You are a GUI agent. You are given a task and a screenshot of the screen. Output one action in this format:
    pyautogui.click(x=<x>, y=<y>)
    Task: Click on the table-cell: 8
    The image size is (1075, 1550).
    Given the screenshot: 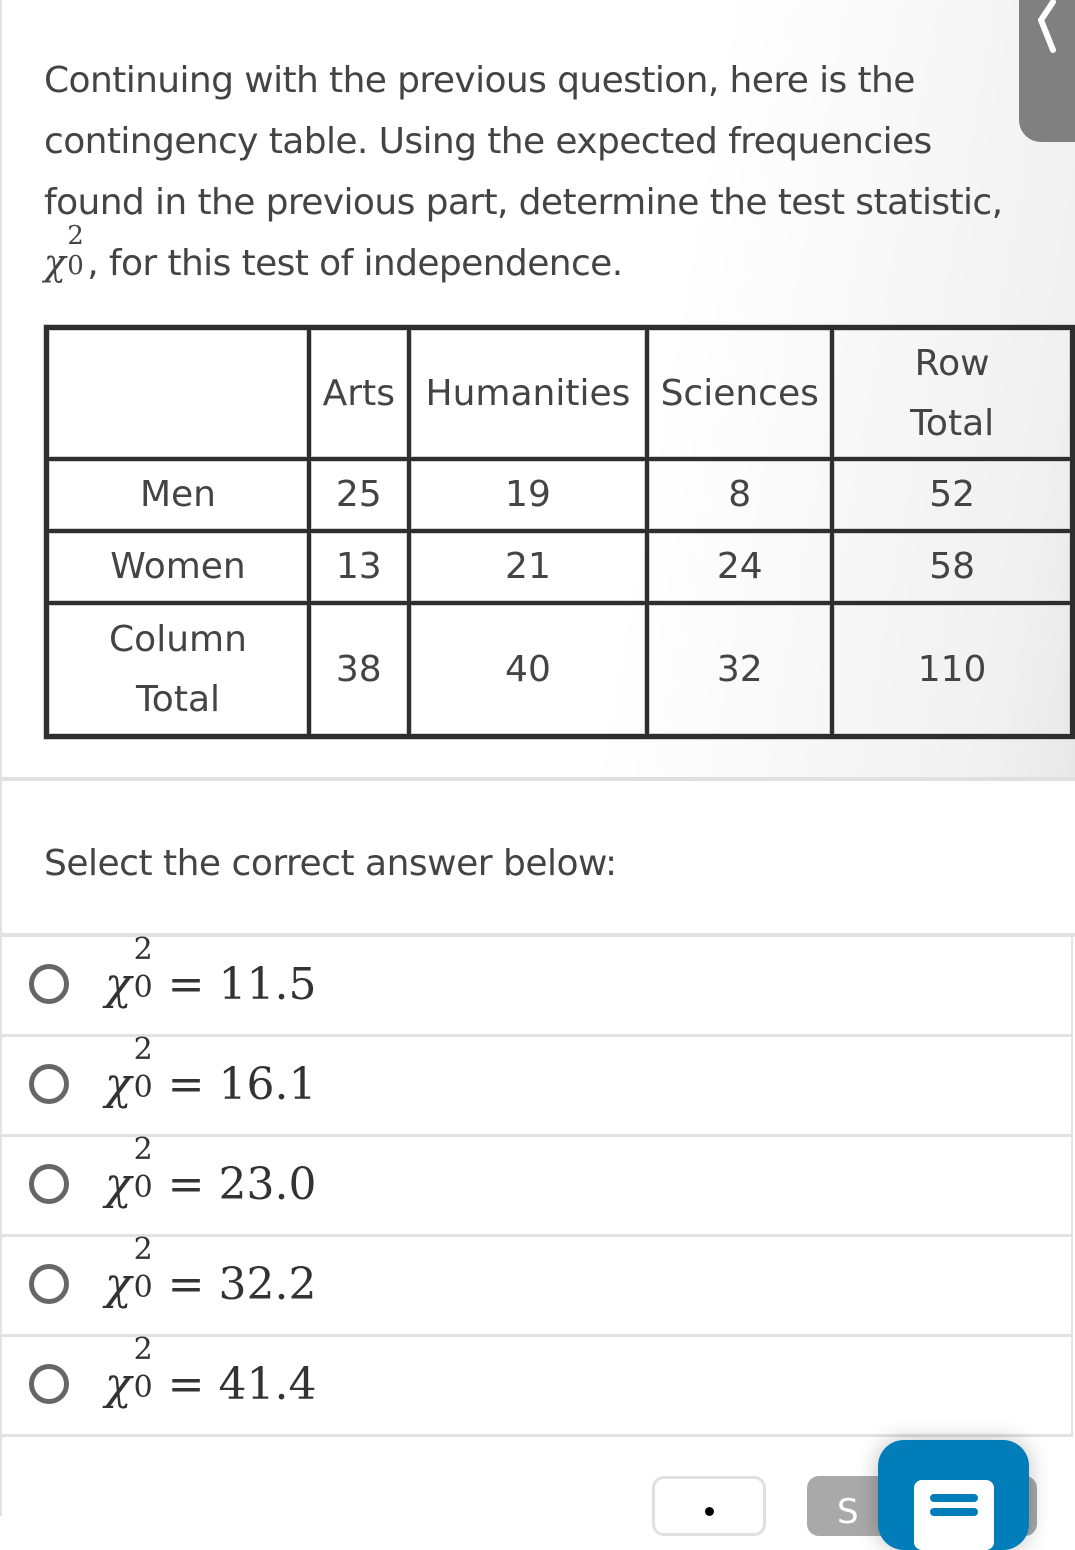 What is the action you would take?
    pyautogui.click(x=740, y=495)
    